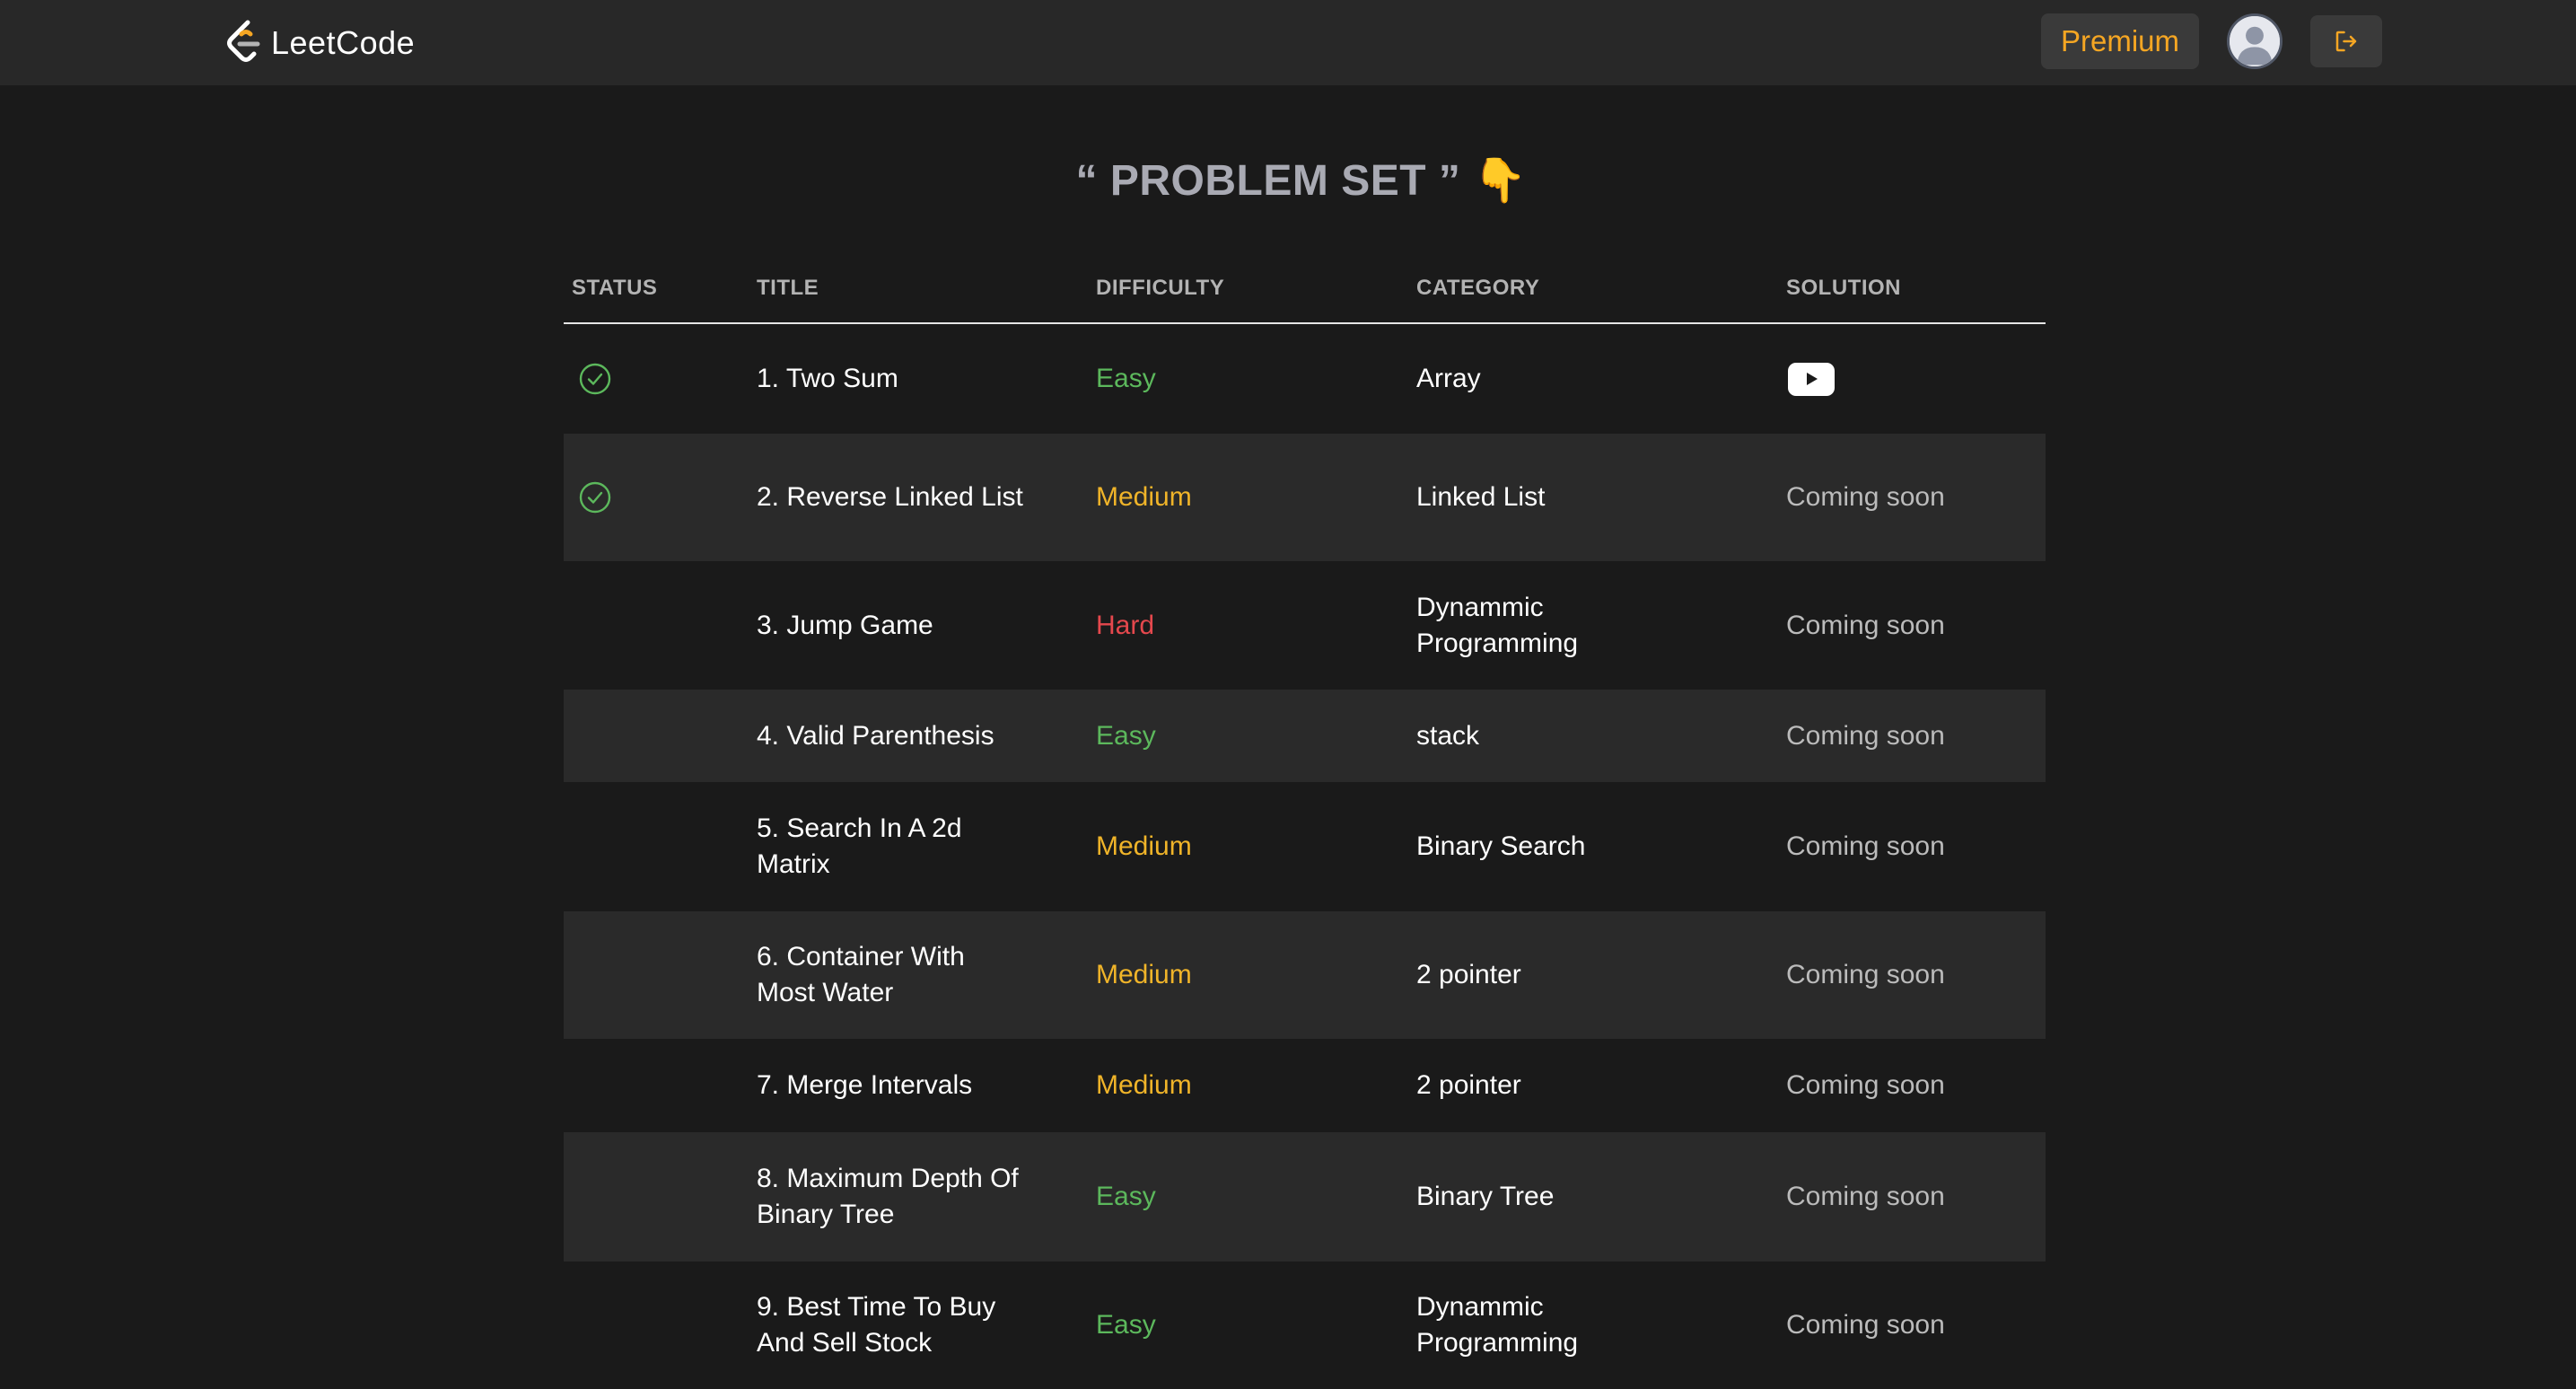  I want to click on brand-name: LeetCode, so click(343, 42).